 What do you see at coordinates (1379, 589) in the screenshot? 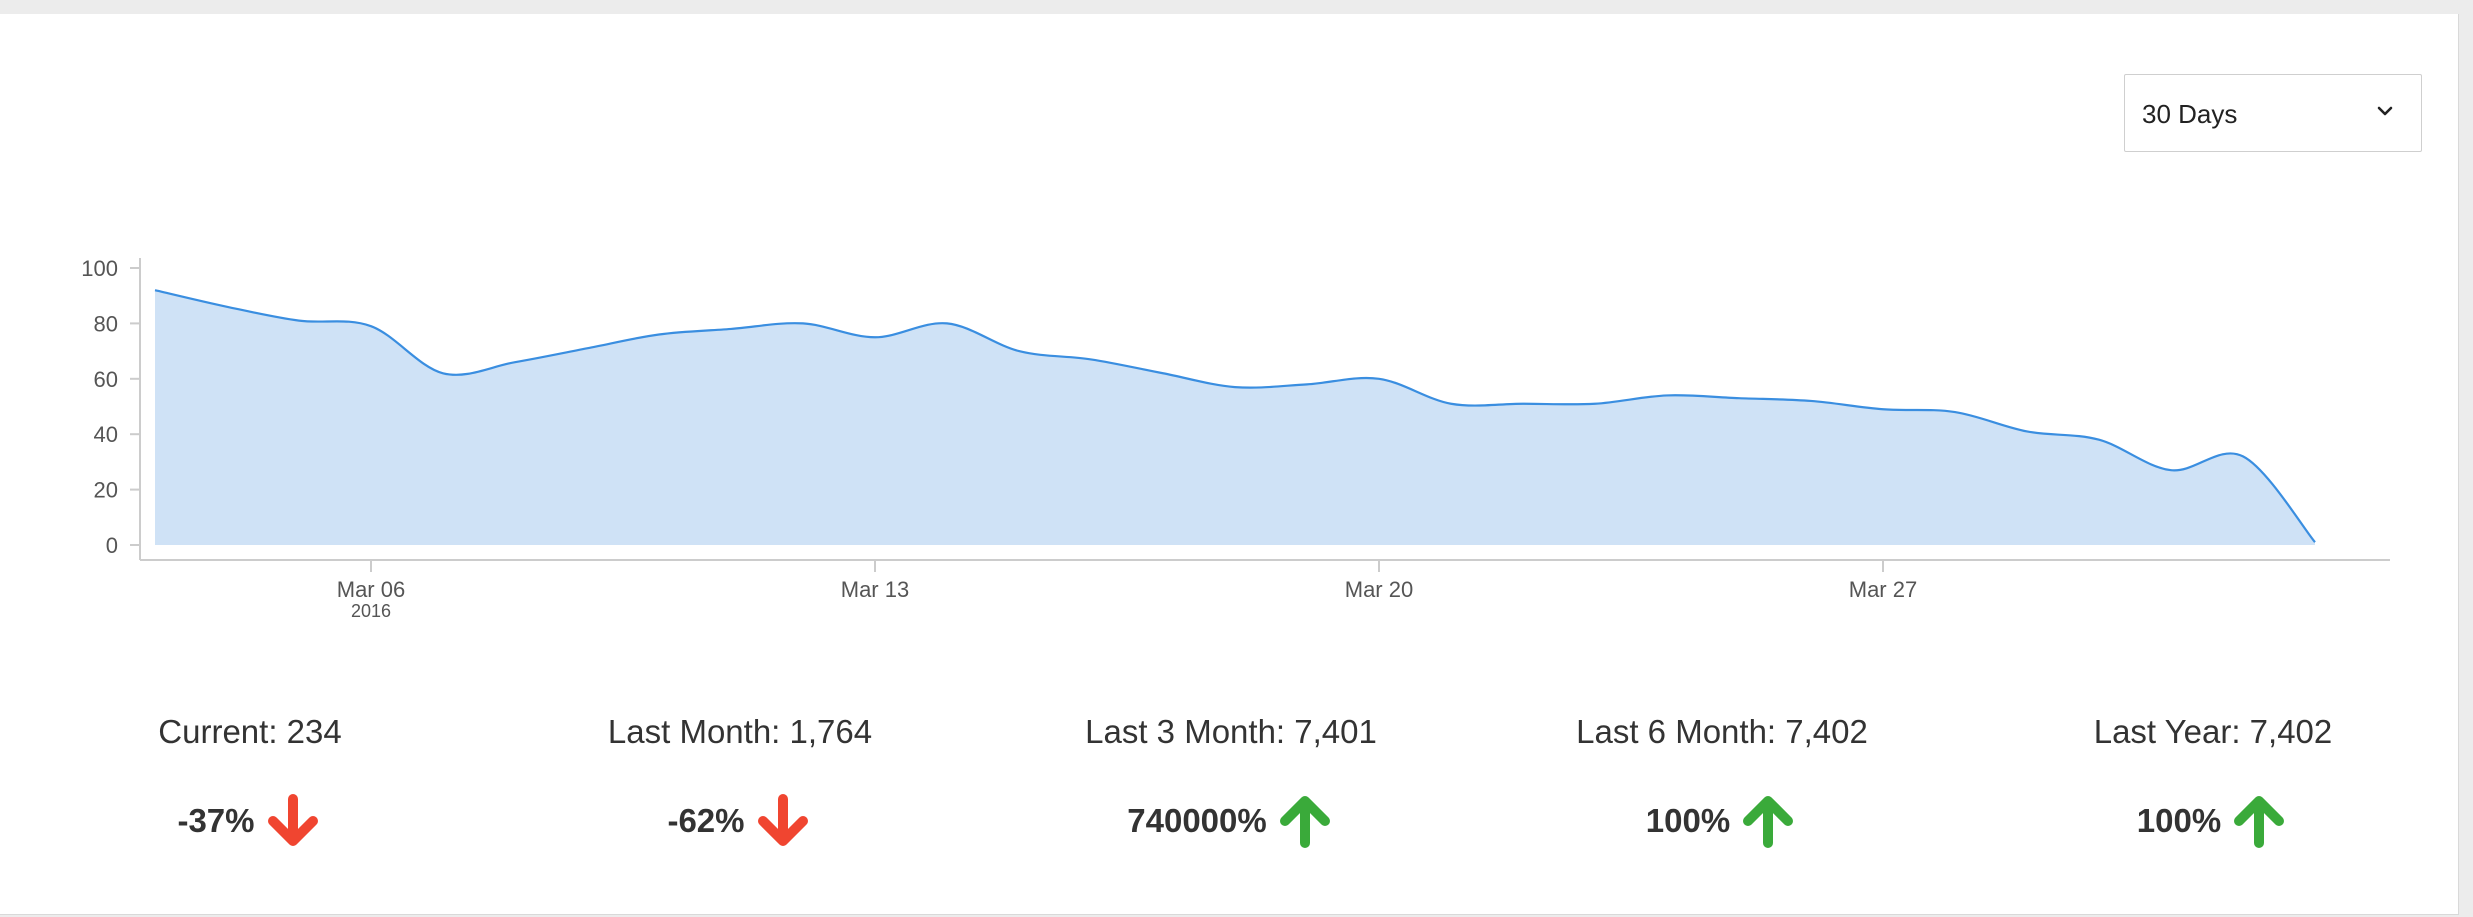
I see `x-tick-label: Mar 20` at bounding box center [1379, 589].